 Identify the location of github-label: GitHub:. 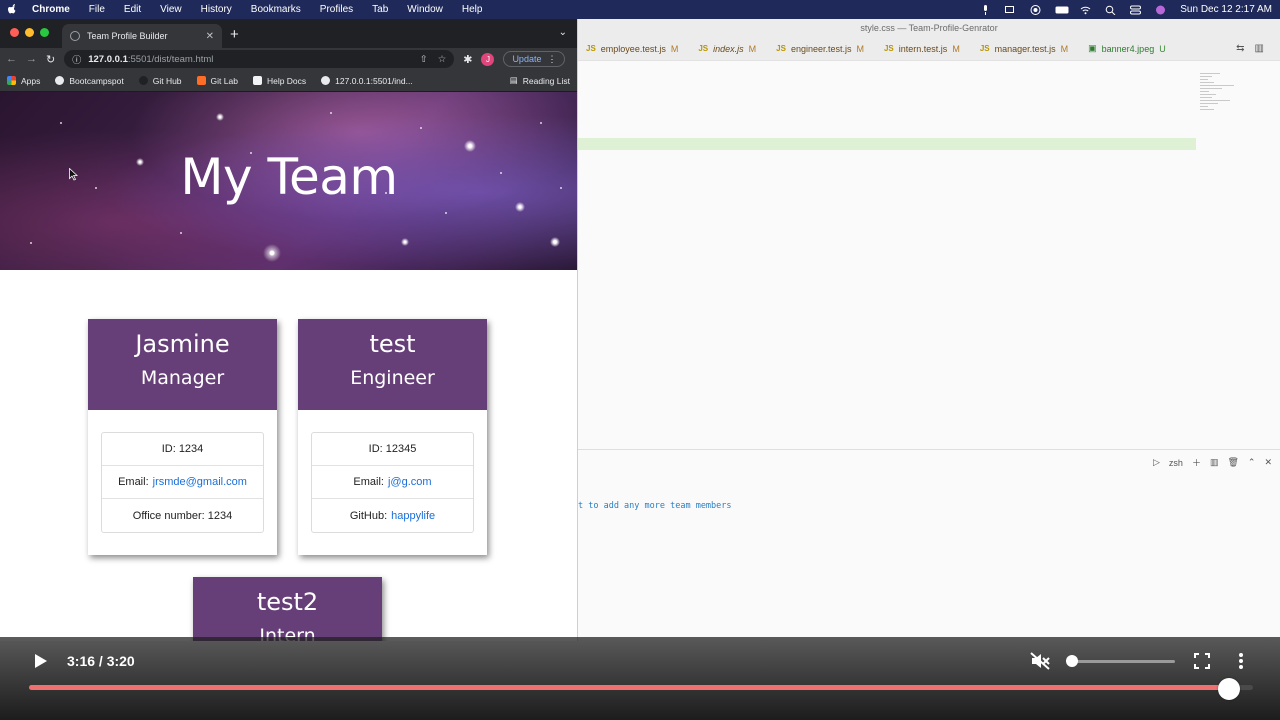
(368, 515).